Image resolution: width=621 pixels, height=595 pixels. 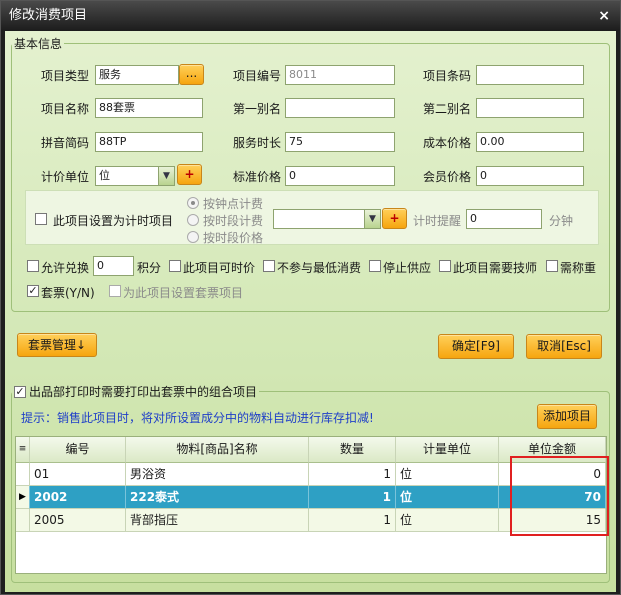 I want to click on pinyin-label: 拼音简码, so click(x=65, y=143).